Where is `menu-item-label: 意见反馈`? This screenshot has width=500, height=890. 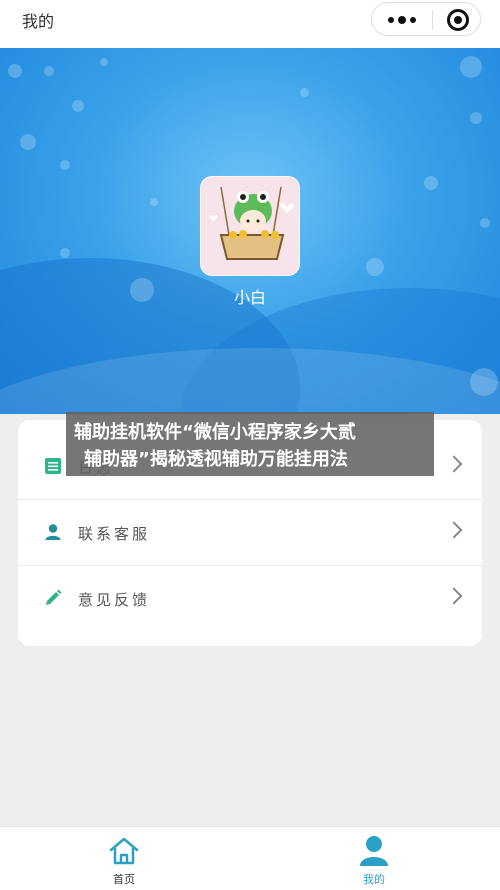
menu-item-label: 意见反馈 is located at coordinates (114, 600).